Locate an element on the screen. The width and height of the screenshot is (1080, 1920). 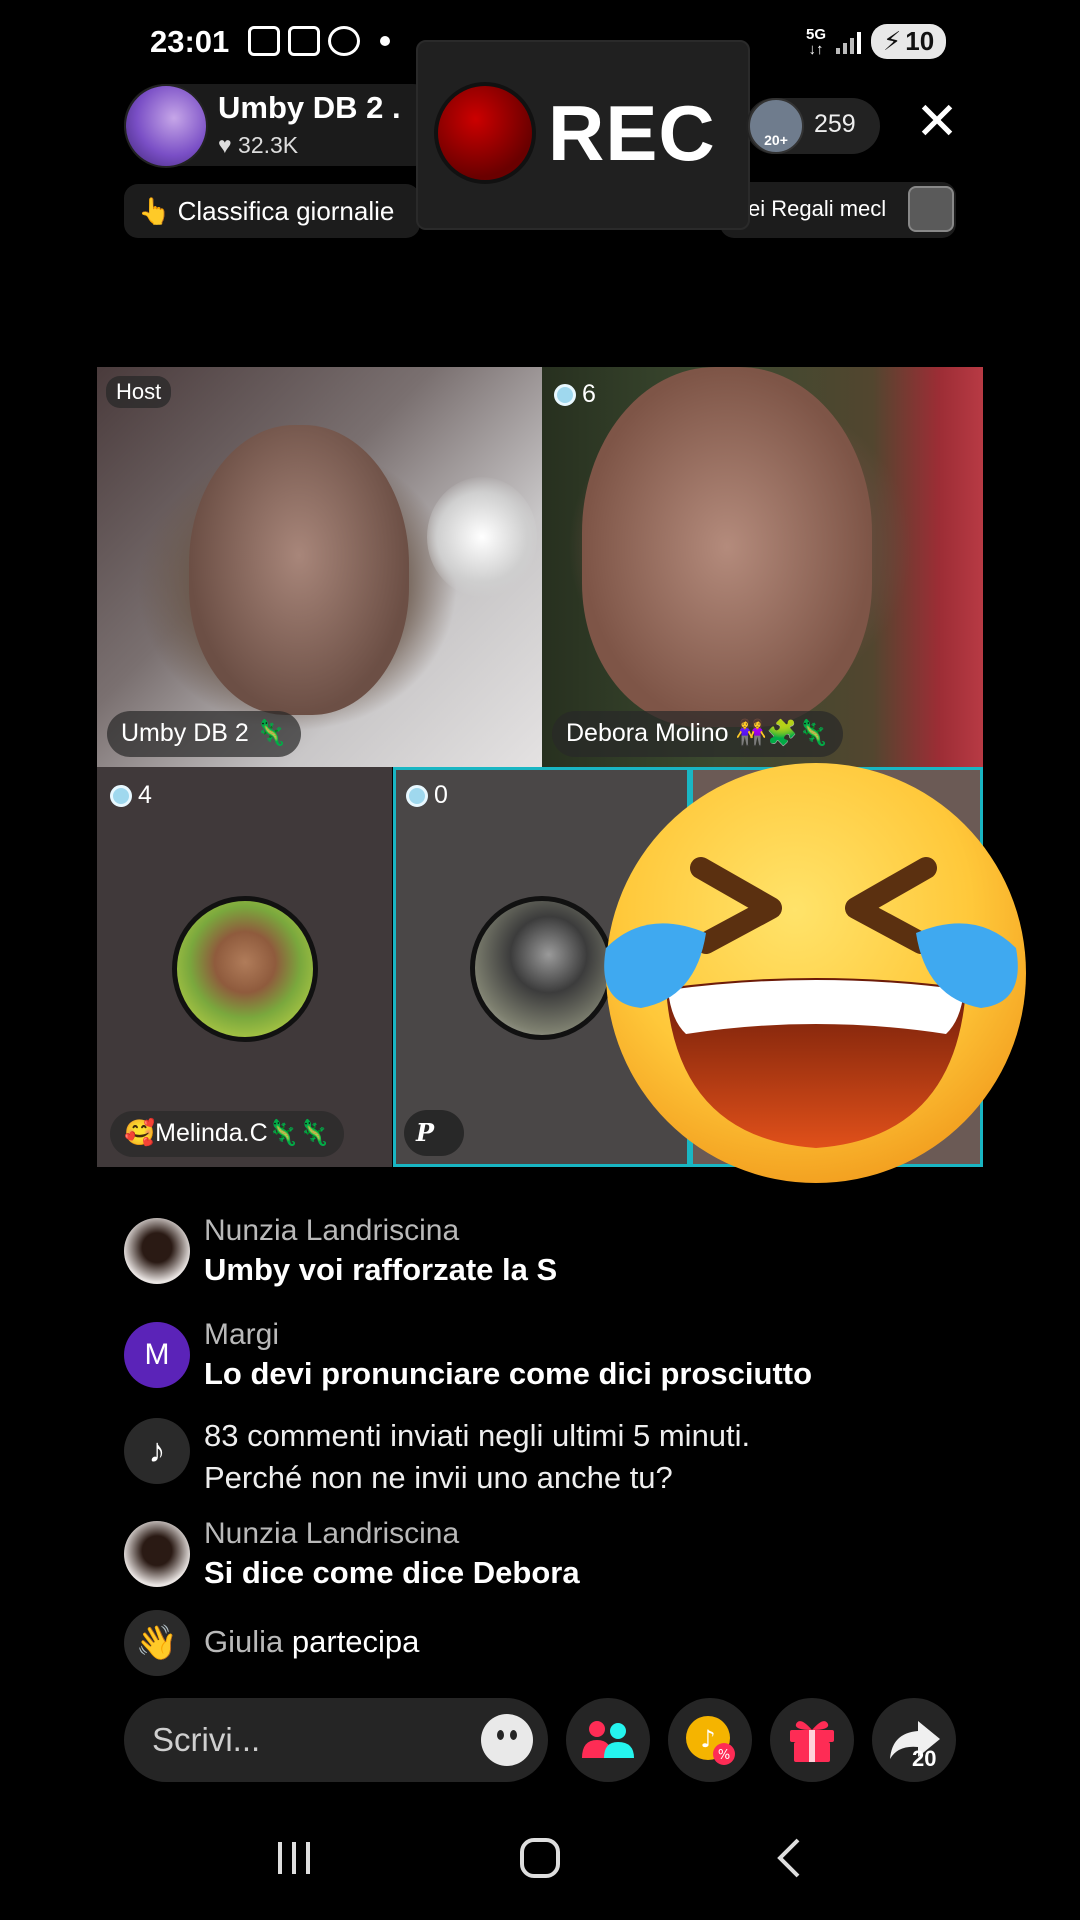
charging-icon: ⚡ is located at coordinates (892, 41).